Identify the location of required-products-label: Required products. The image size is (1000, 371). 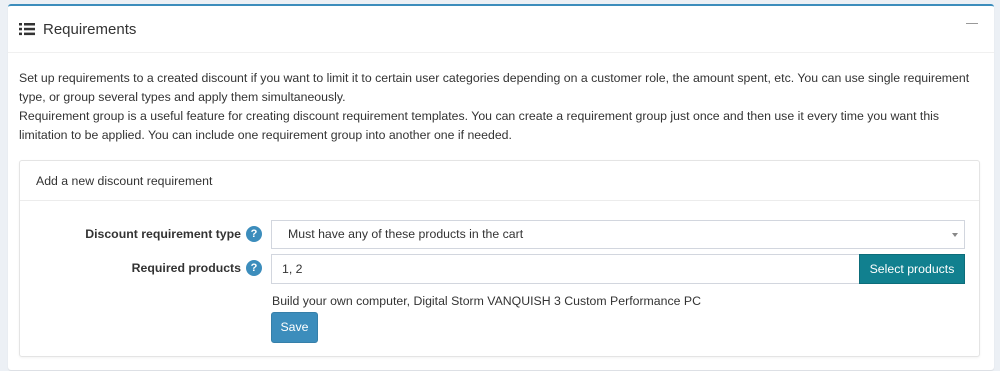
(186, 268).